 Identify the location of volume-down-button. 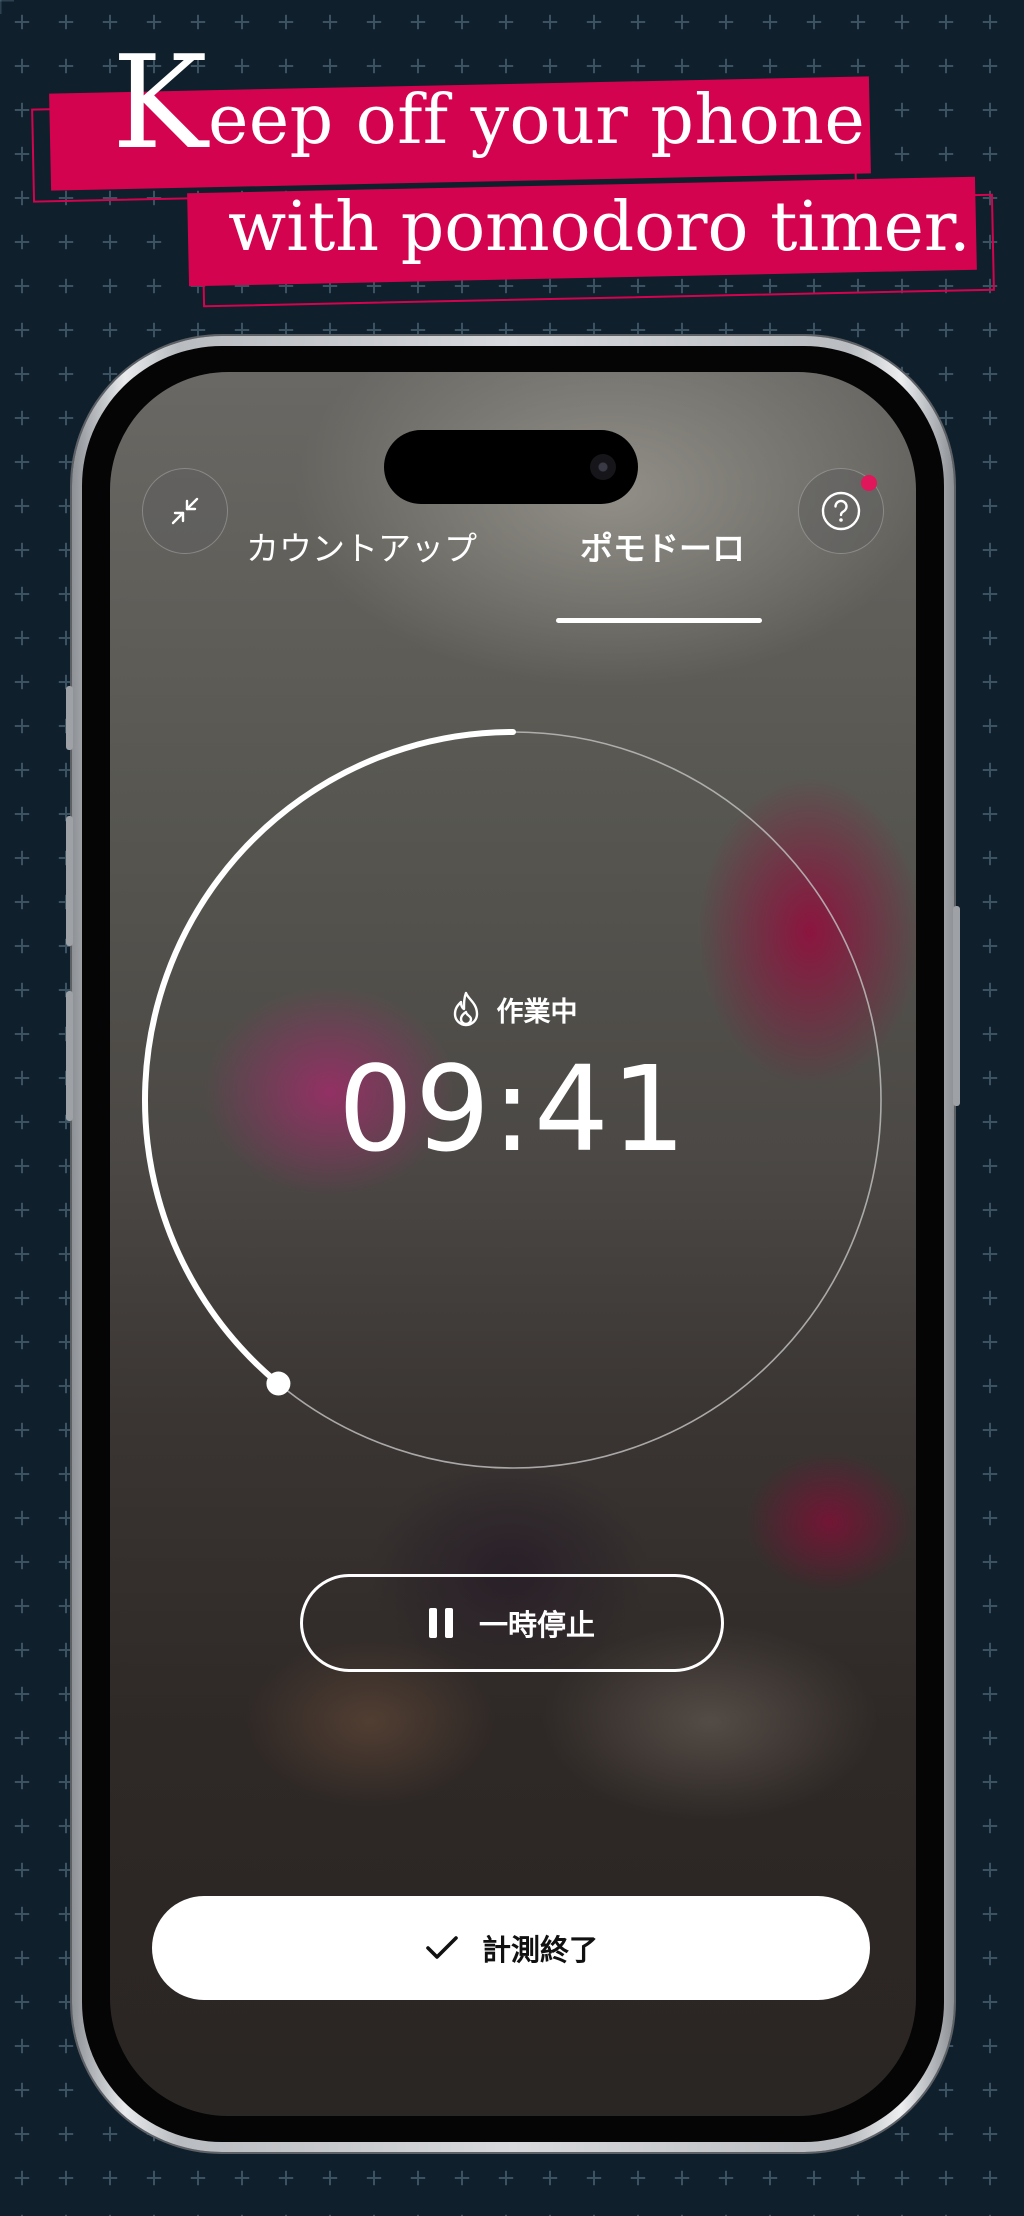
(69, 1056).